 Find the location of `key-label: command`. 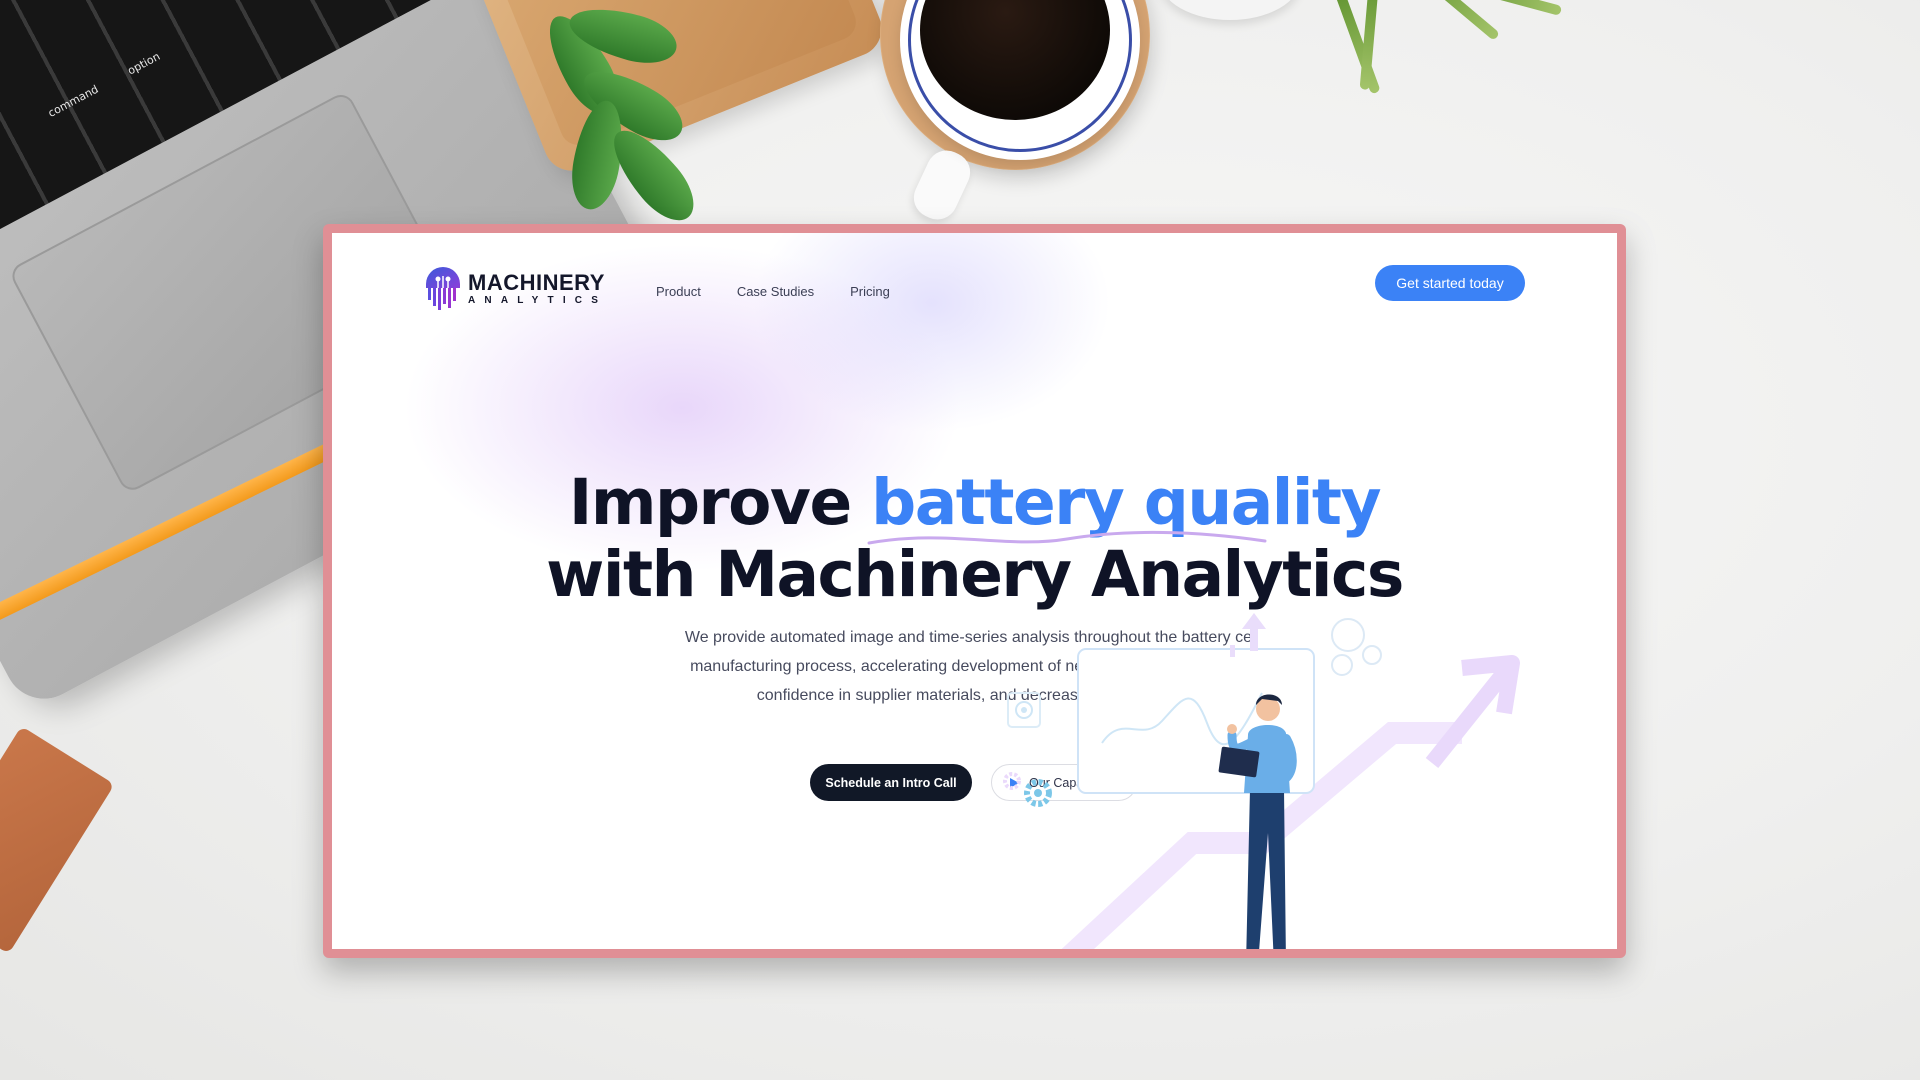

key-label: command is located at coordinates (73, 101).